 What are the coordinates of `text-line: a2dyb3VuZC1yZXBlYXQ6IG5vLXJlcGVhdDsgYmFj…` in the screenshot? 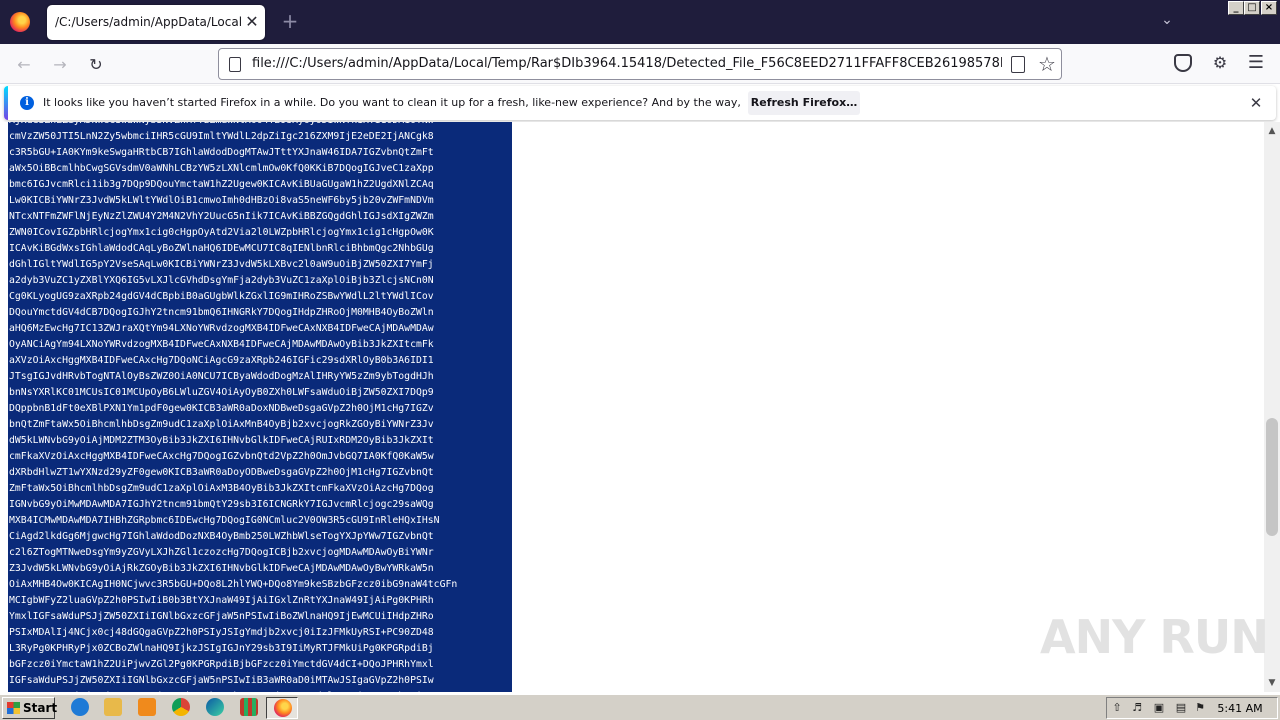 It's located at (221, 280).